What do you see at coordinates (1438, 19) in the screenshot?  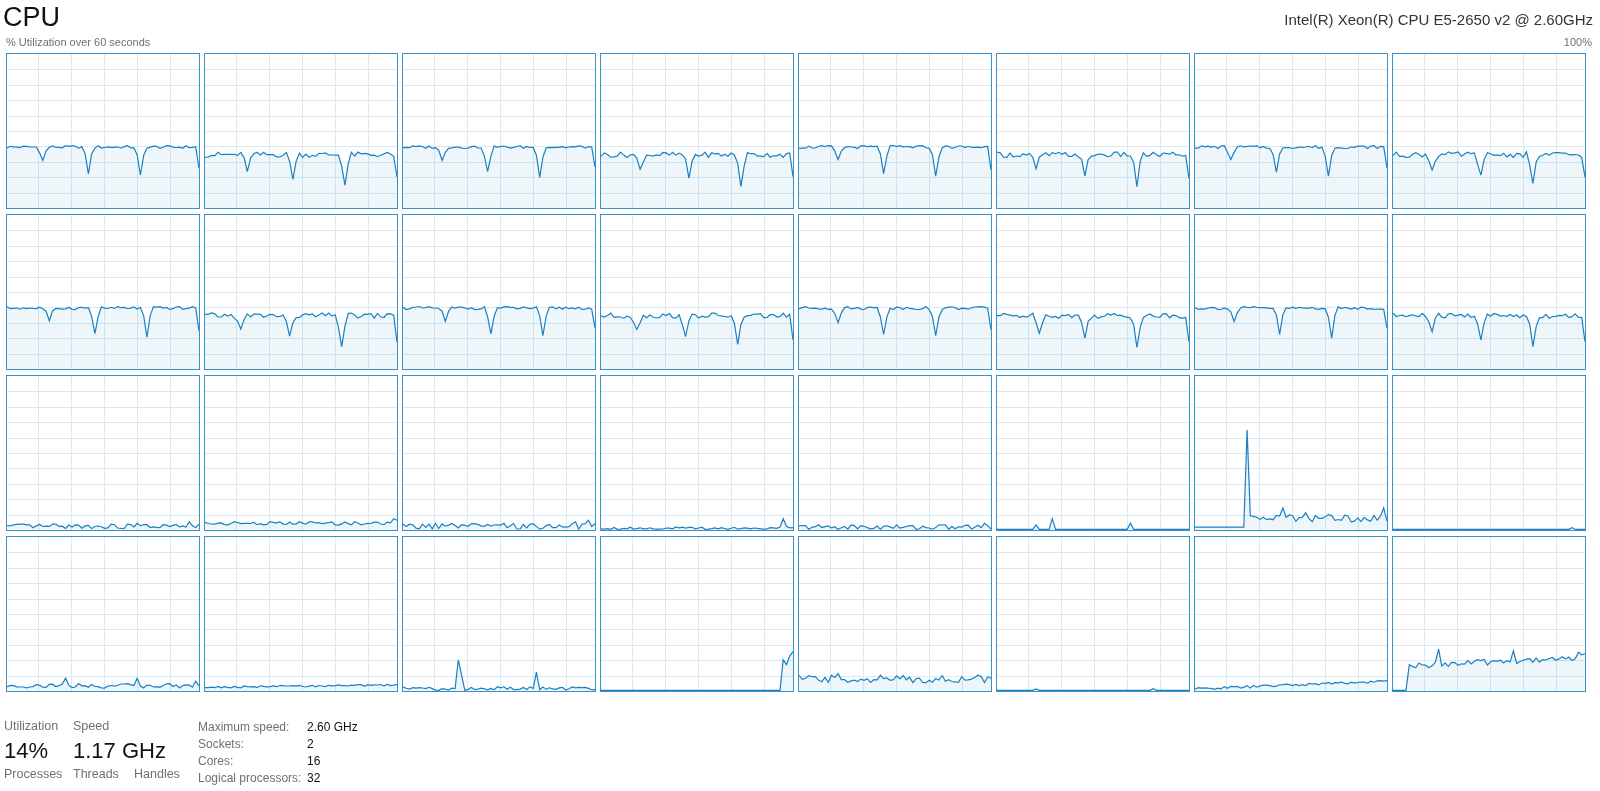 I see `processor-name: Intel(R) Xeon(R) CPU E5-2650 v2 @ 2.60GHz` at bounding box center [1438, 19].